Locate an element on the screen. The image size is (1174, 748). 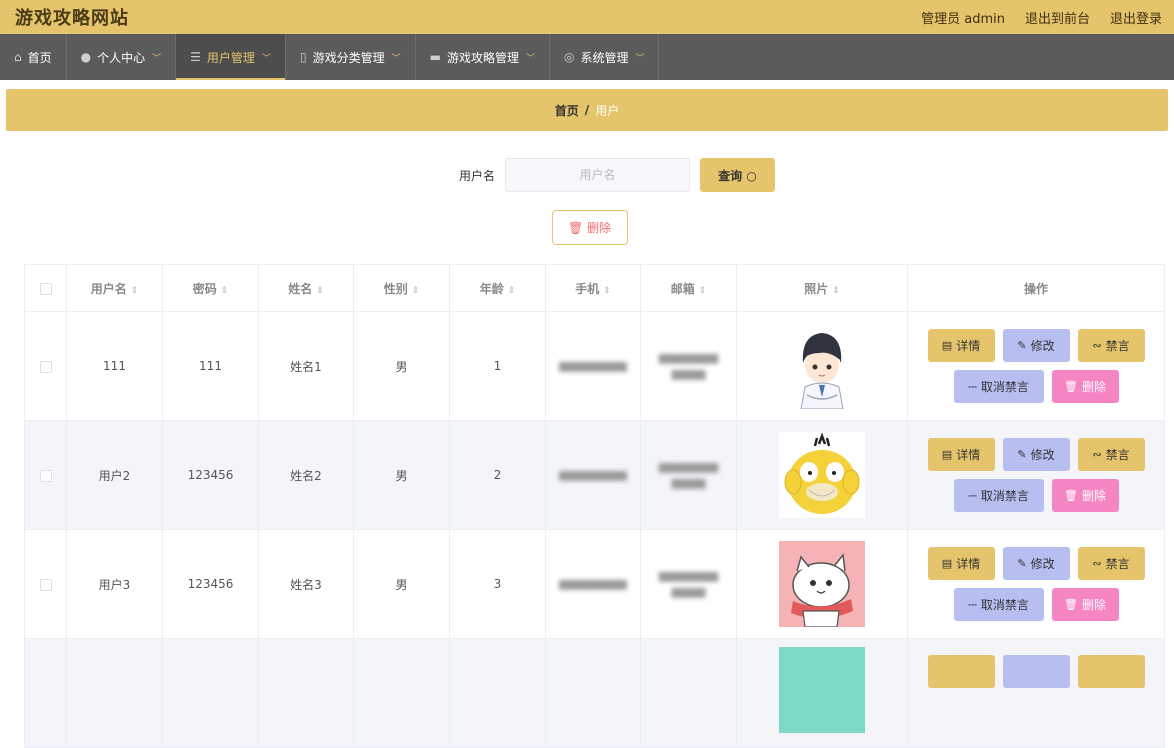
delete-label: 删除 is located at coordinates (1093, 605).